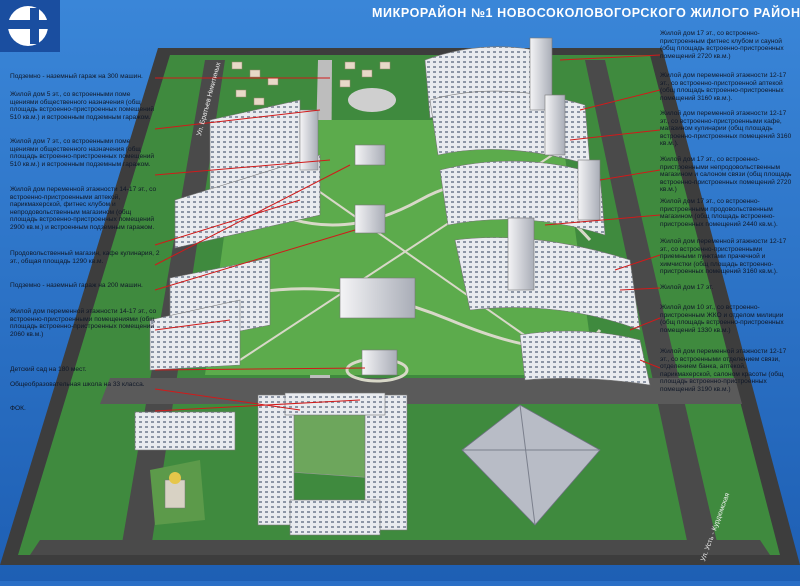 The width and height of the screenshot is (800, 586). What do you see at coordinates (687, 287) in the screenshot?
I see `right-label-7: Жилой дом 17 эт.` at bounding box center [687, 287].